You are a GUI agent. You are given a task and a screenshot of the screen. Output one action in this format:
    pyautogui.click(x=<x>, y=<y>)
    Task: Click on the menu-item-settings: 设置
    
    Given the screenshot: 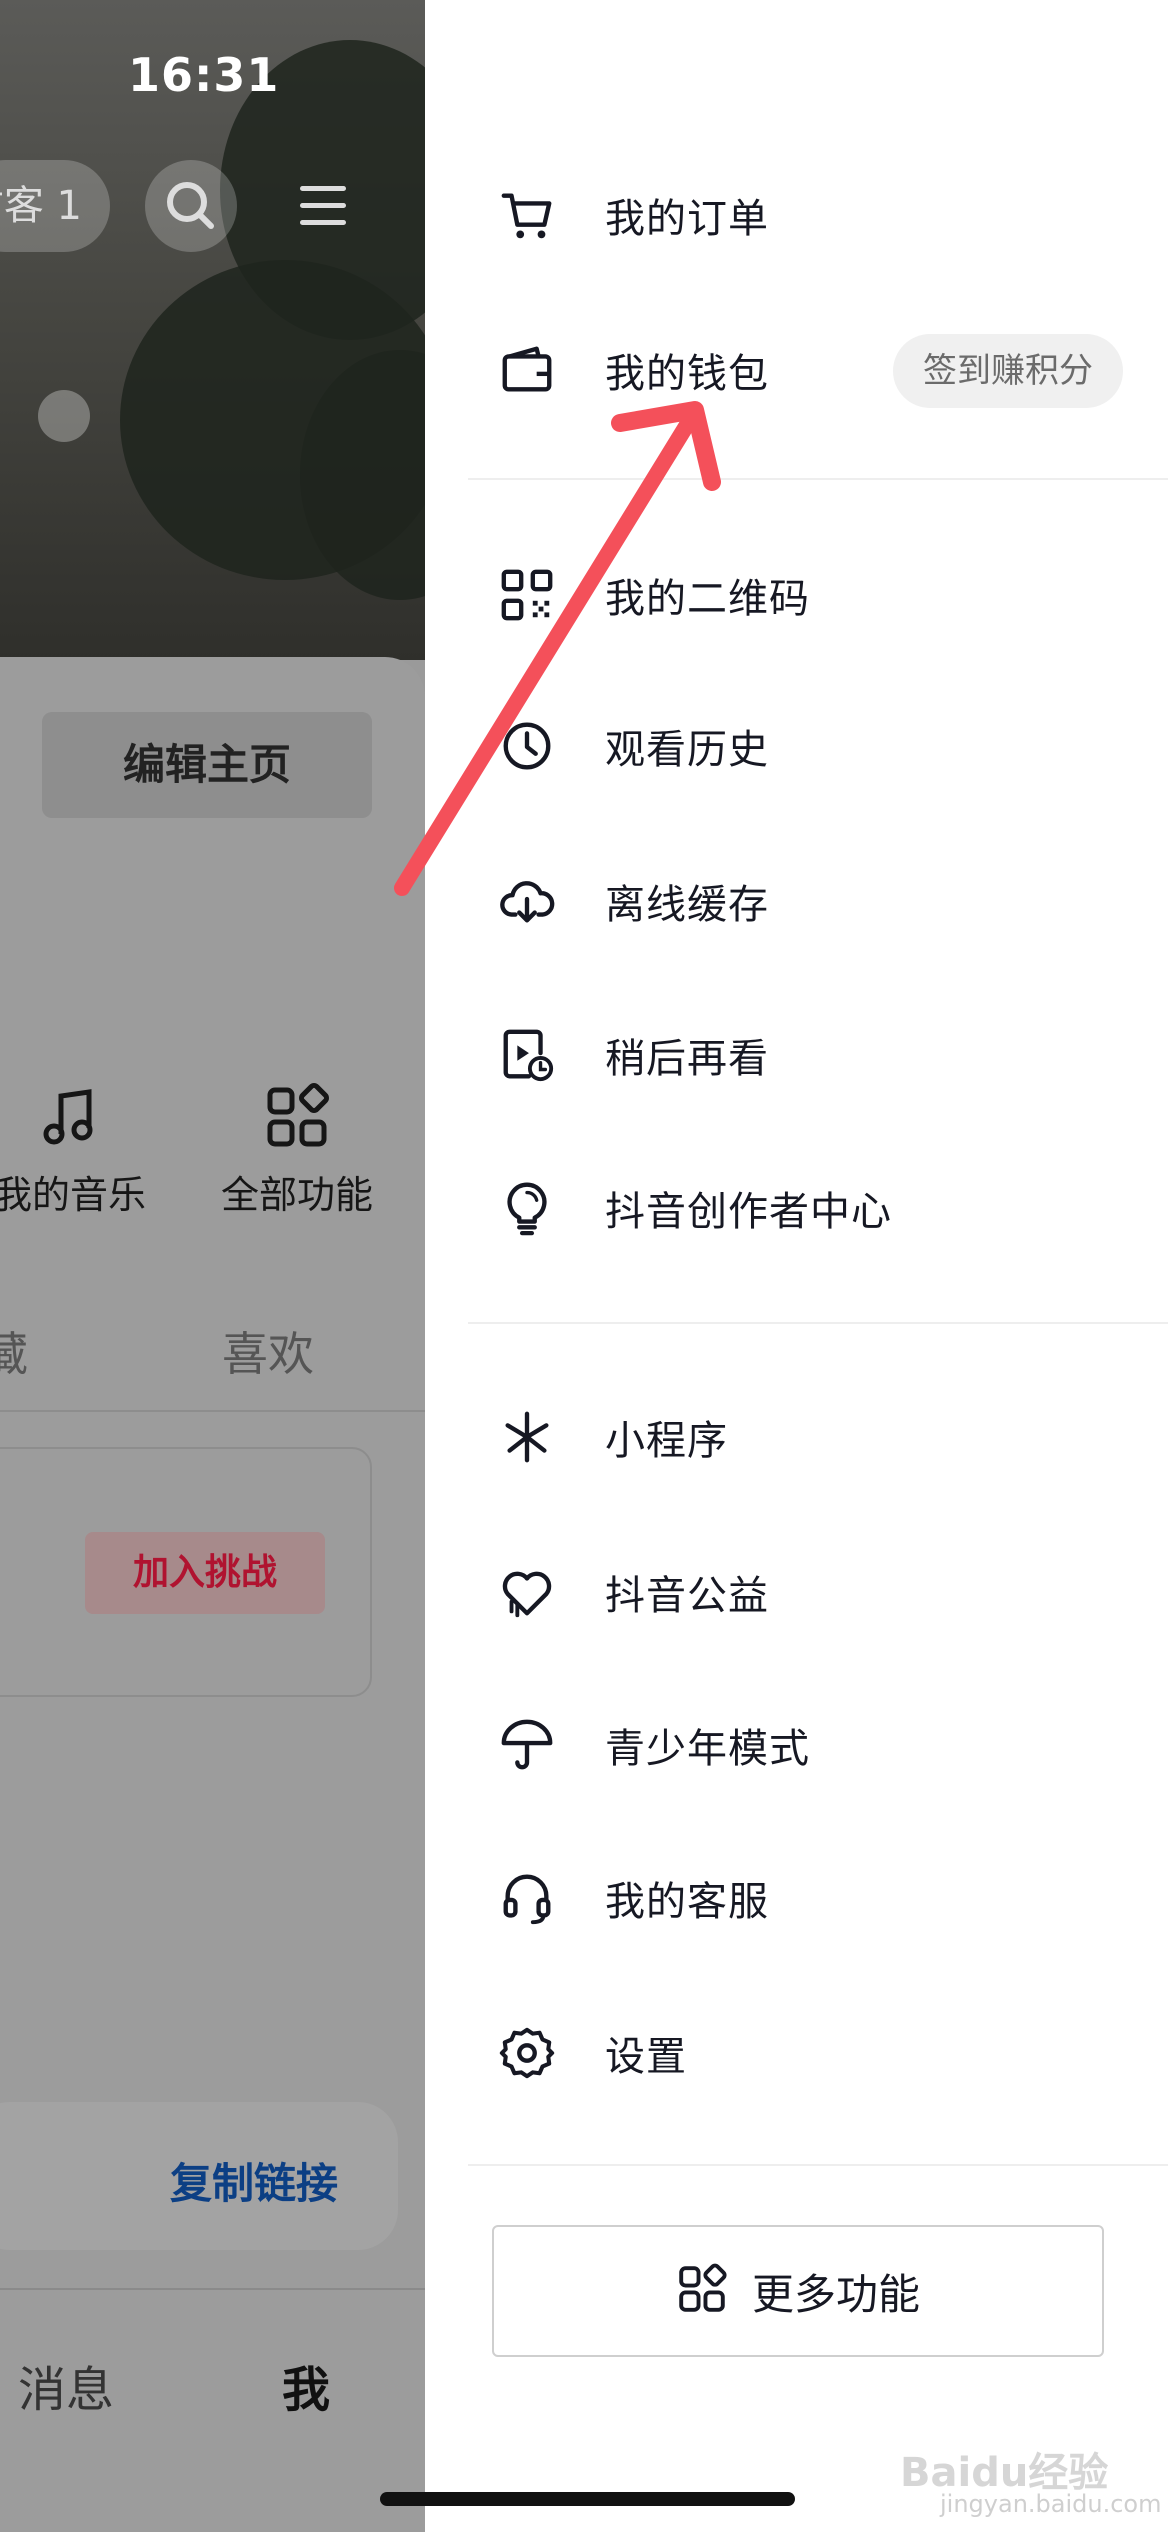 What is the action you would take?
    pyautogui.click(x=827, y=2053)
    